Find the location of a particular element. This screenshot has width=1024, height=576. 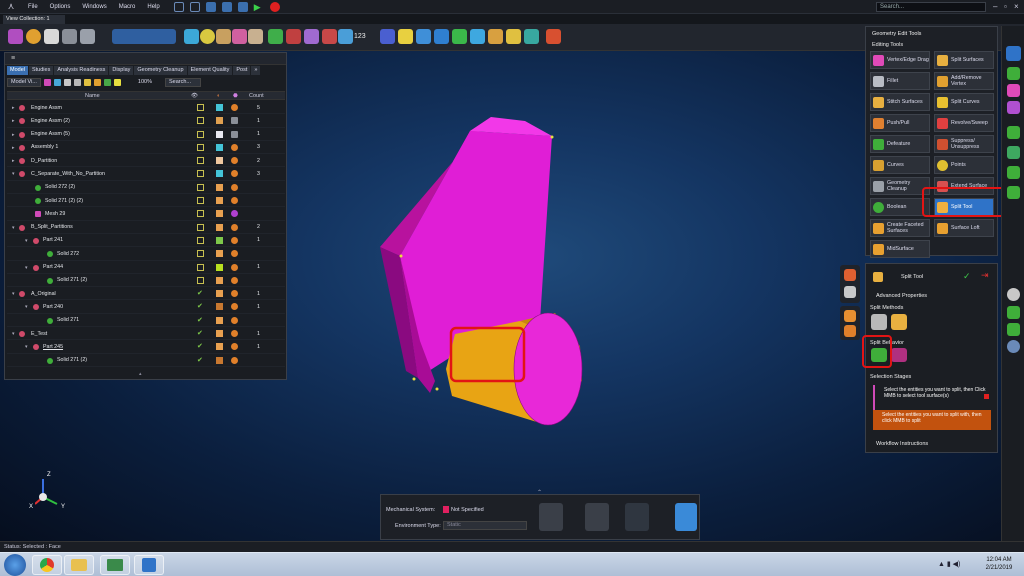

fillet-button: Fillet is located at coordinates (900, 81).